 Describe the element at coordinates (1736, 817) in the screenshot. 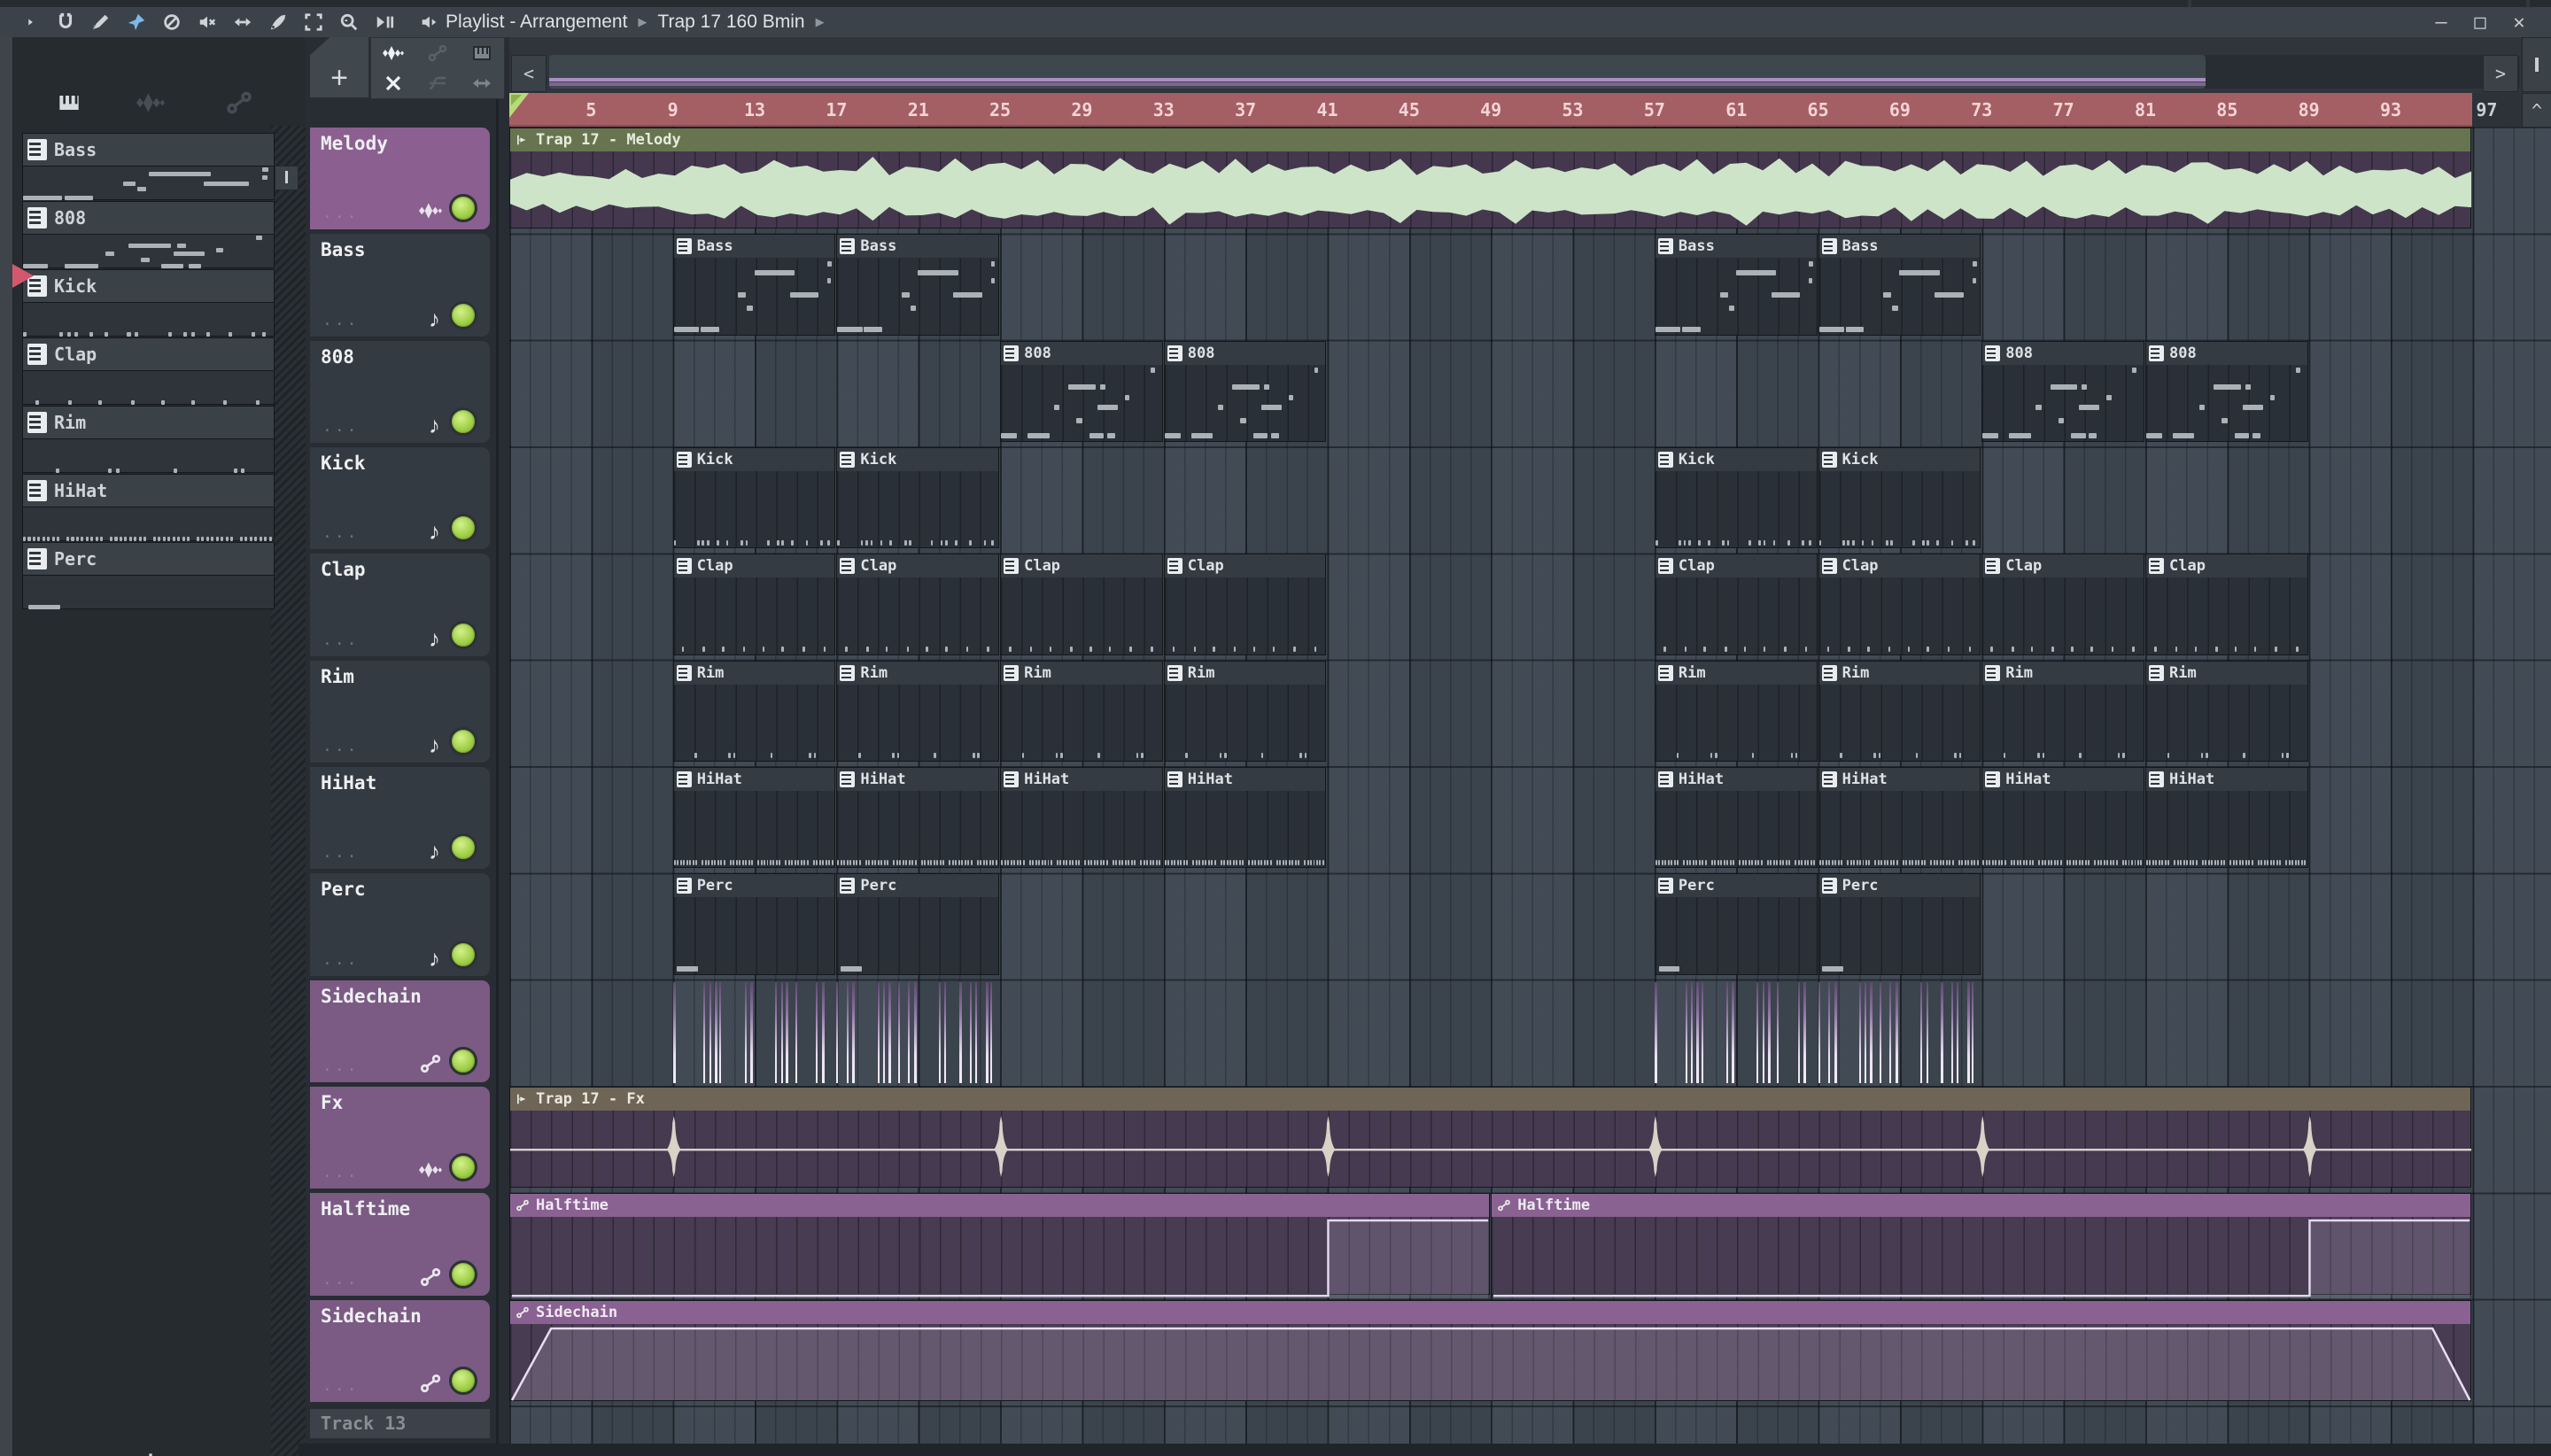

I see `pattern-clip-hihat-4: HiHat` at that location.